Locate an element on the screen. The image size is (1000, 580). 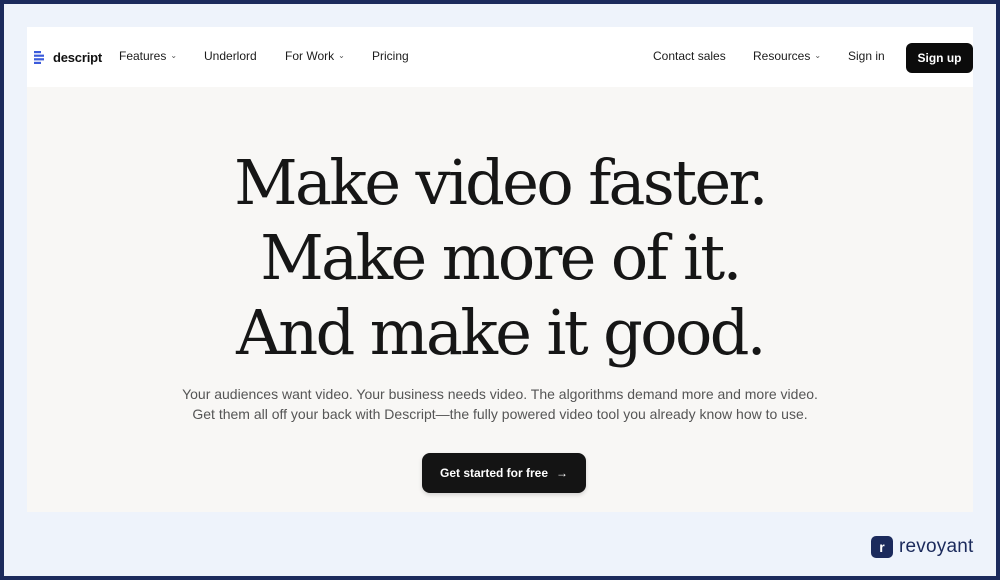
nav-item-label: Contact sales is located at coordinates (689, 56).